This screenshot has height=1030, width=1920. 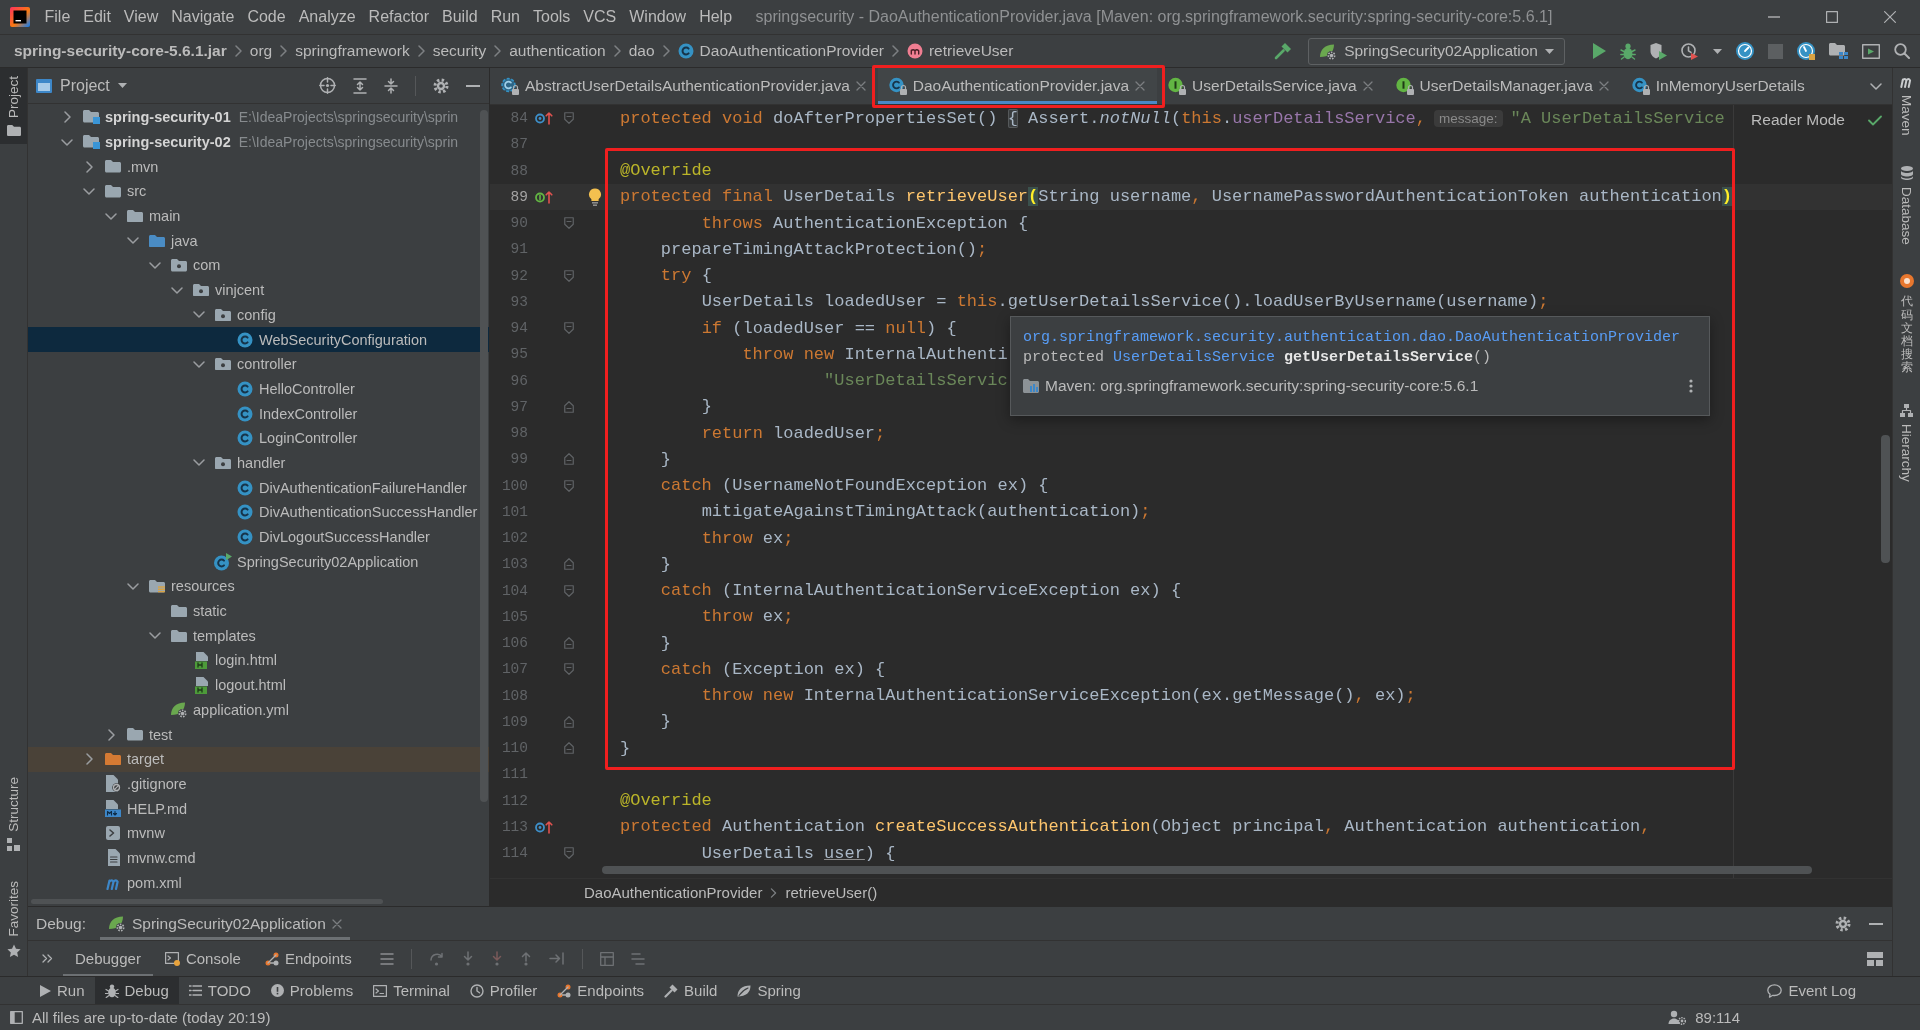 I want to click on tool-window-button: Hierarchy, so click(x=1906, y=443).